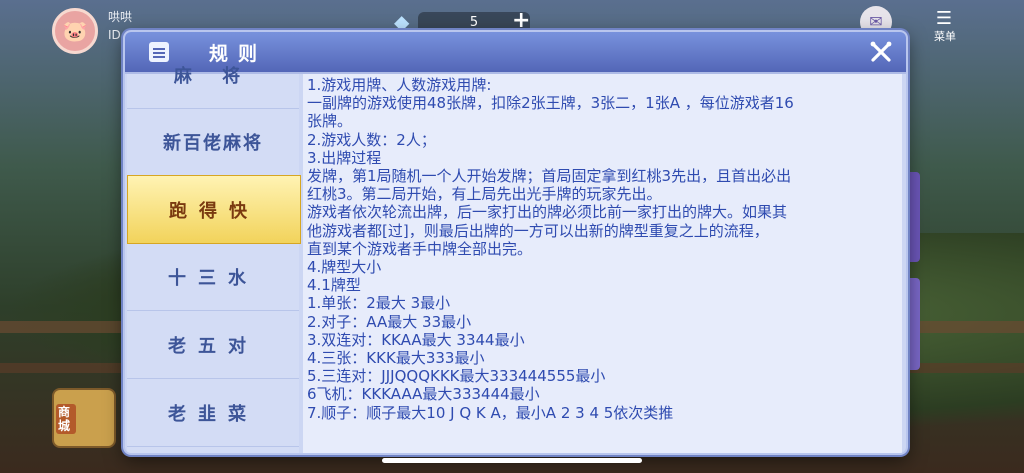  Describe the element at coordinates (213, 142) in the screenshot. I see `sidebar-item-xinbailao-mahjong: 新百佬麻将` at that location.